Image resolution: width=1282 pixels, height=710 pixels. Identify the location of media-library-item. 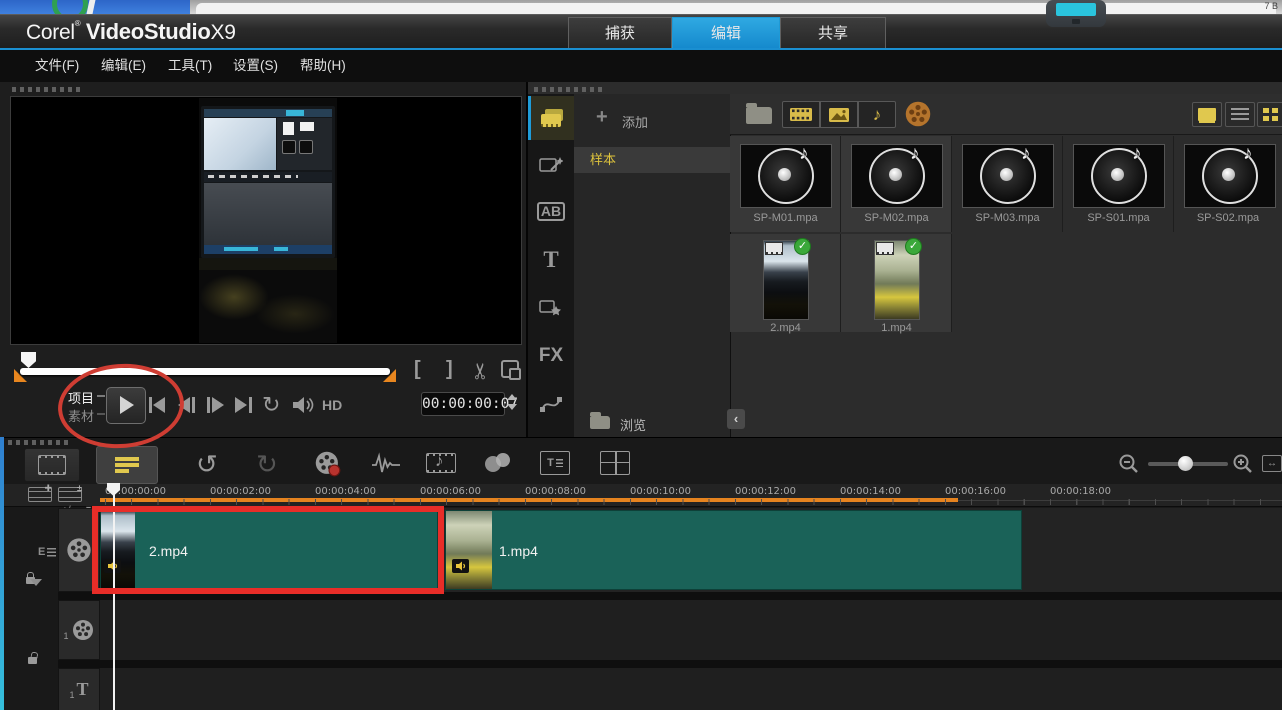
(551, 118).